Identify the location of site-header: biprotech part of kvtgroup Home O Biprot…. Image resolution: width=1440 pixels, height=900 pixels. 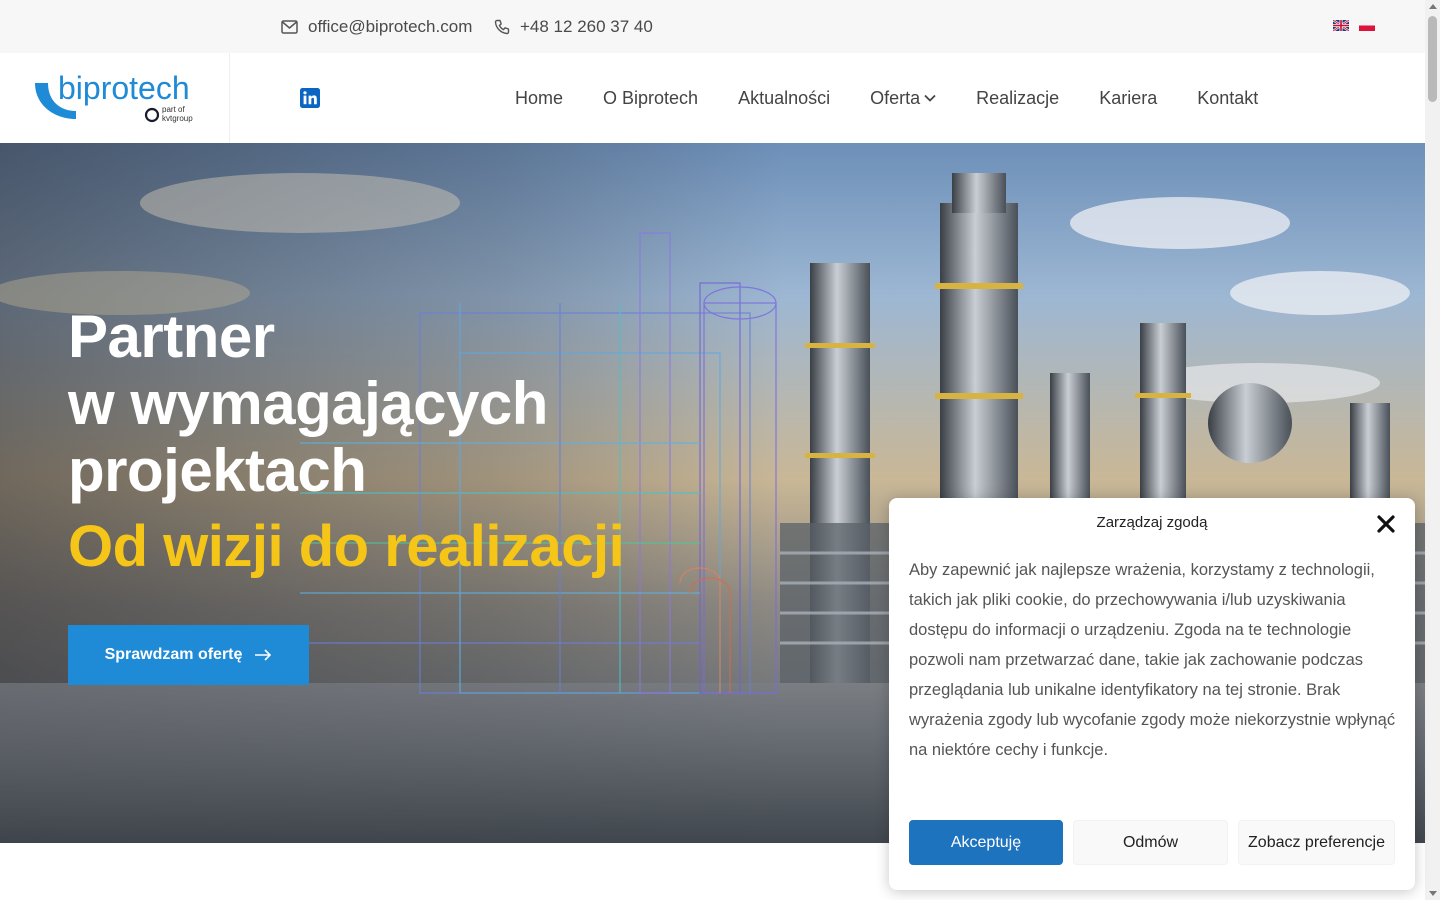
(712, 98).